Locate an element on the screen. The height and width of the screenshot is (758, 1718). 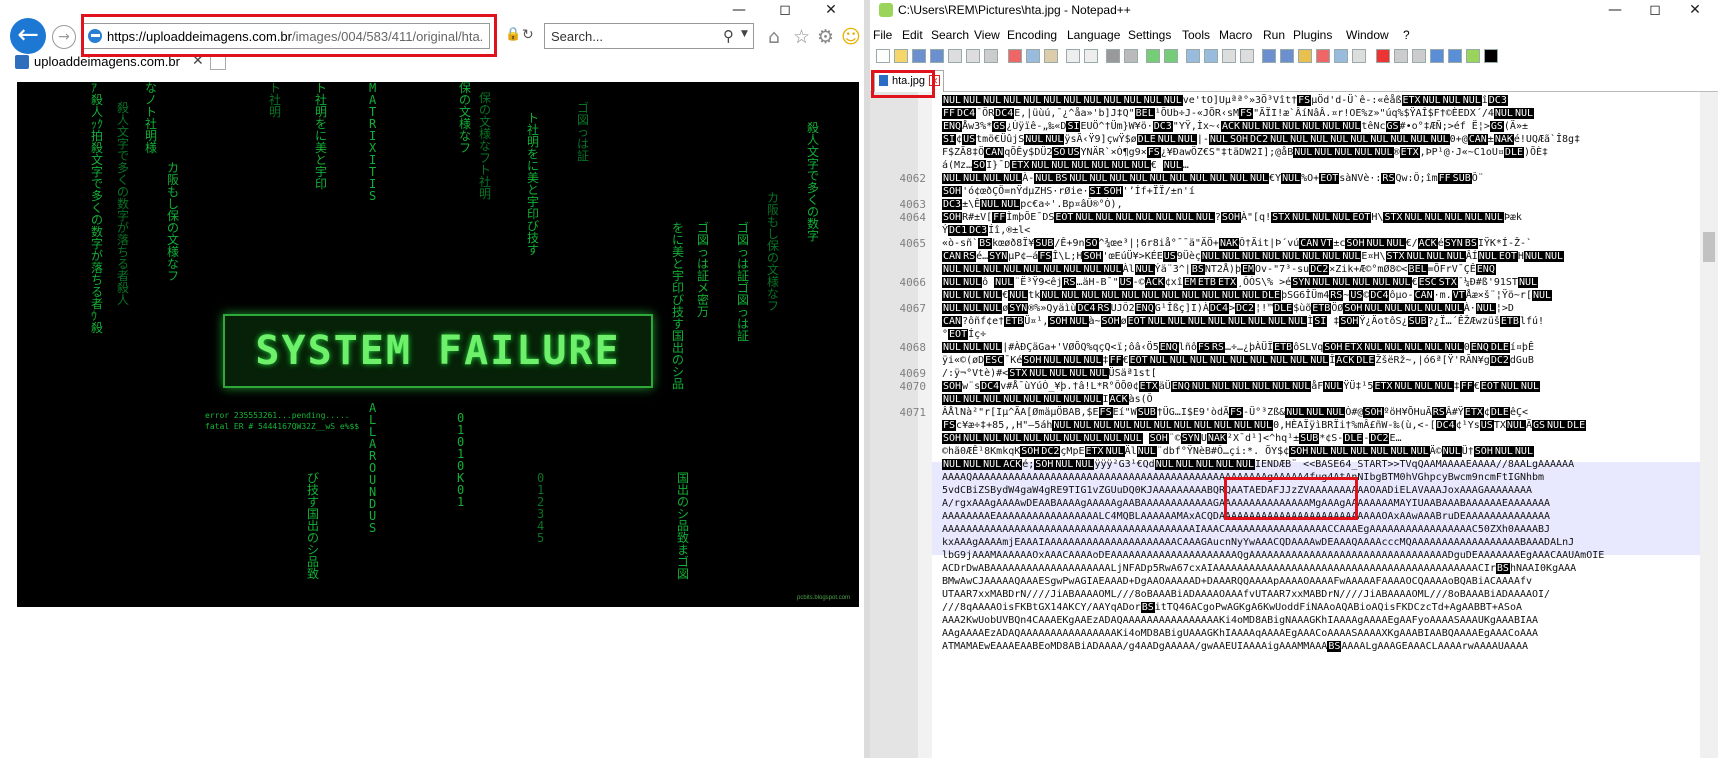
control-char: SOH is located at coordinates (1373, 412).